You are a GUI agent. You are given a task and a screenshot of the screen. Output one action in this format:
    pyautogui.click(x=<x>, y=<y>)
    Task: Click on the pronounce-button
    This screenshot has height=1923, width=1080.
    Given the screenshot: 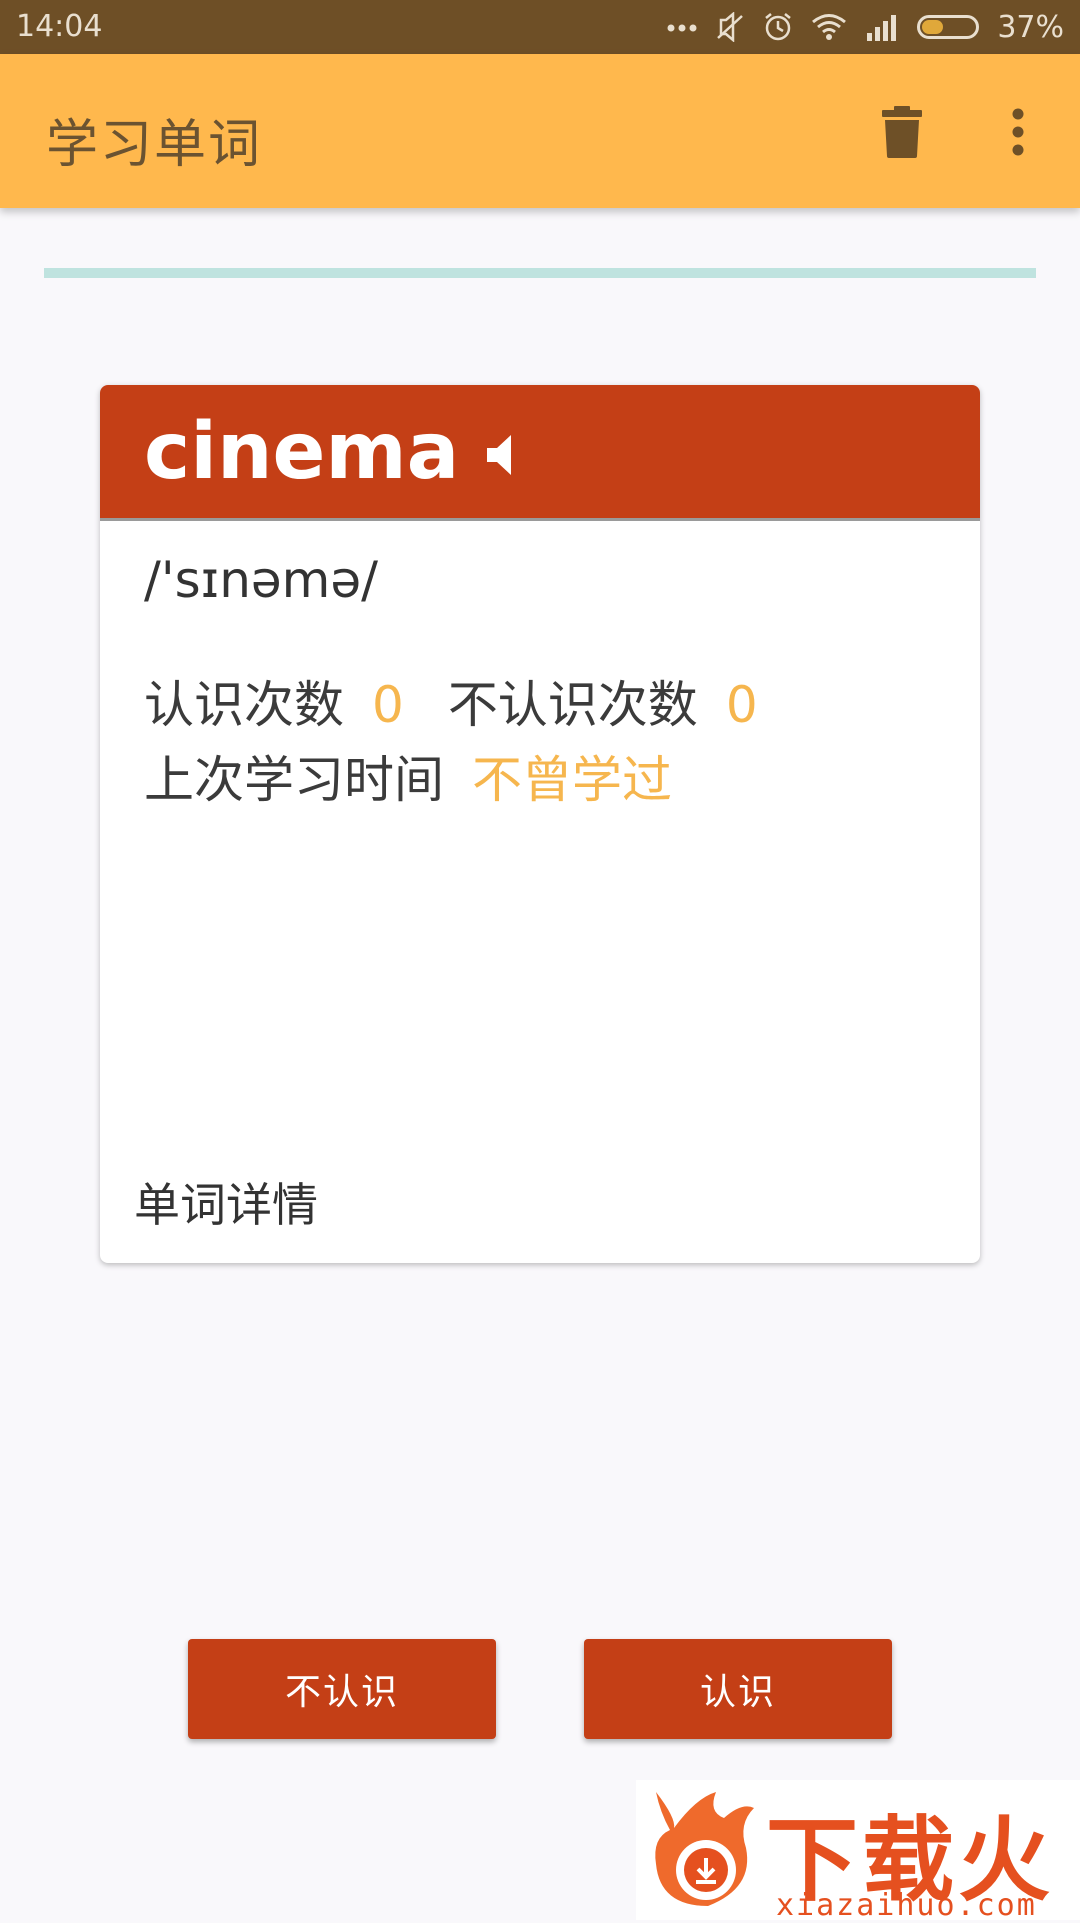 What is the action you would take?
    pyautogui.click(x=500, y=455)
    